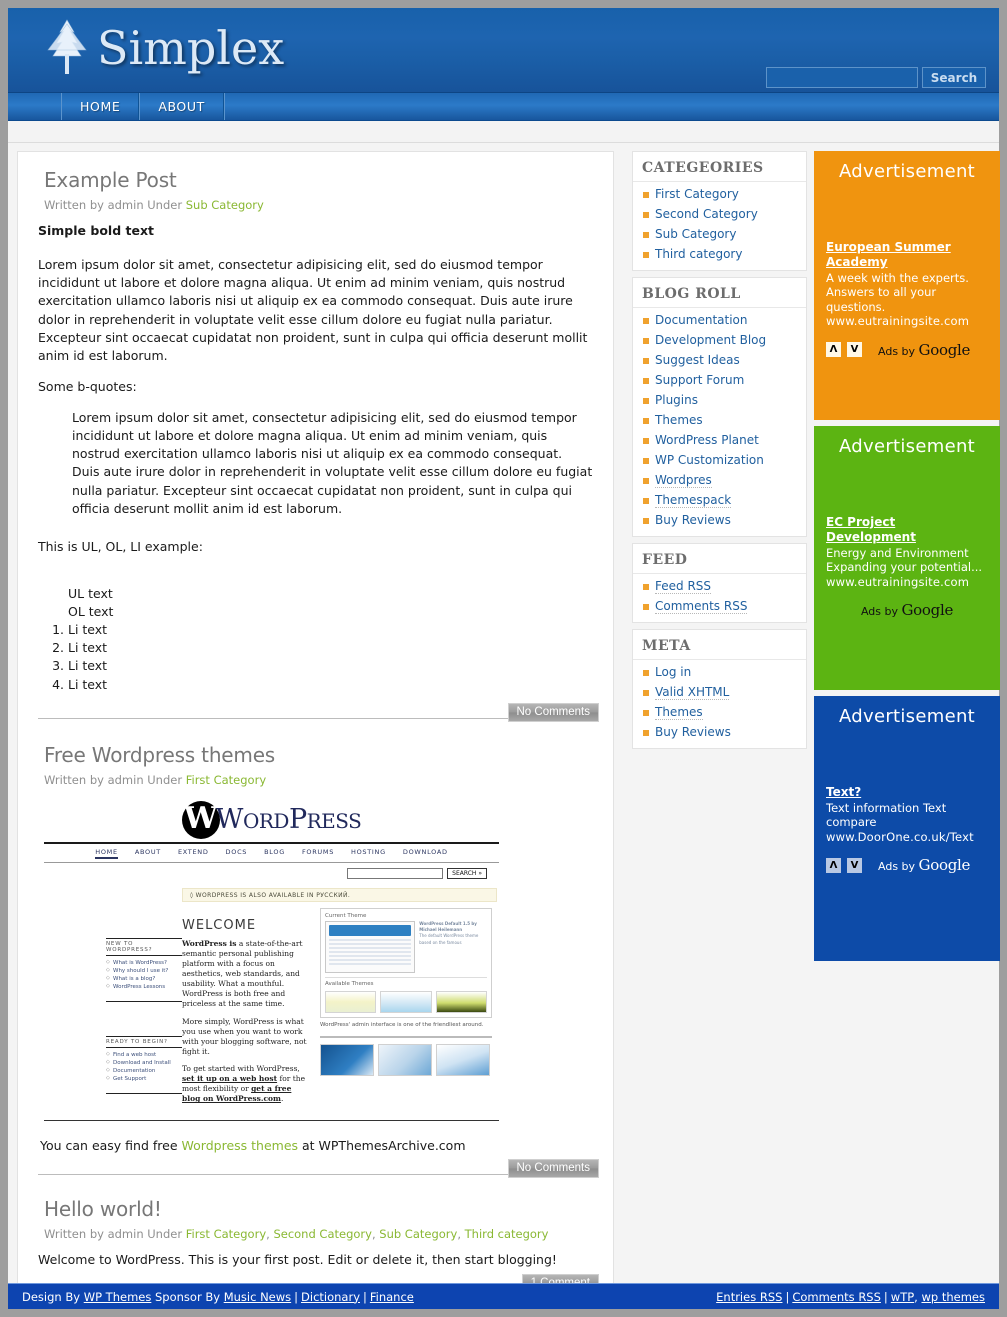 Image resolution: width=1007 pixels, height=1317 pixels. What do you see at coordinates (719, 586) in the screenshot?
I see `list-item: Feed RSS` at bounding box center [719, 586].